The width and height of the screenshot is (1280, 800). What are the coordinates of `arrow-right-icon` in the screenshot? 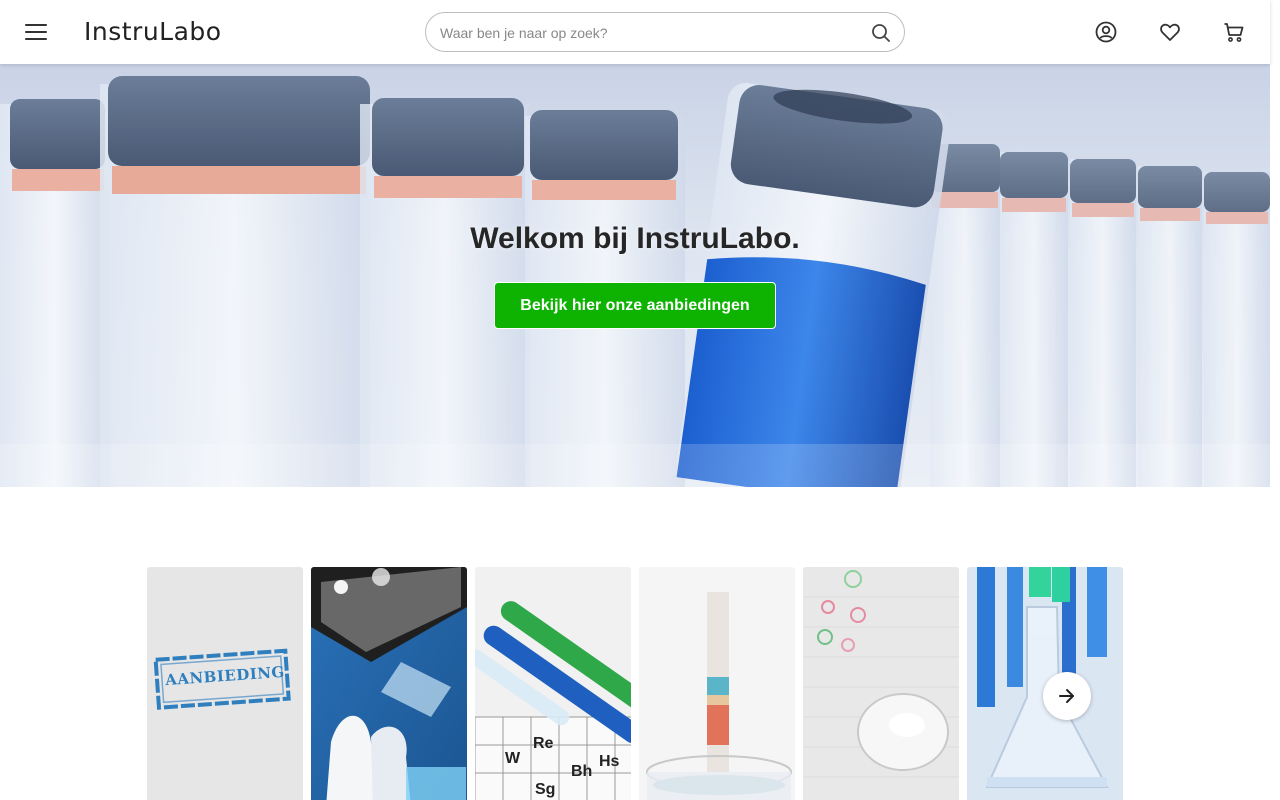 It's located at (1066, 696).